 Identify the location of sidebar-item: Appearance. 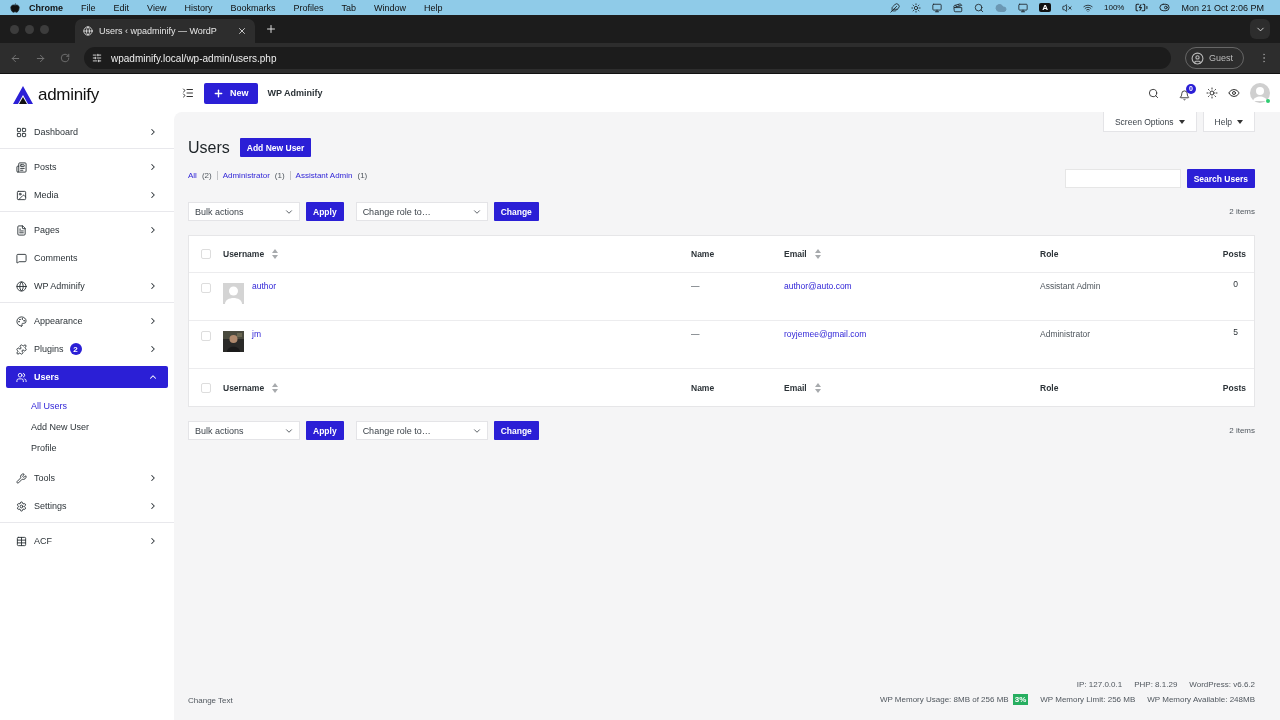
(87, 321).